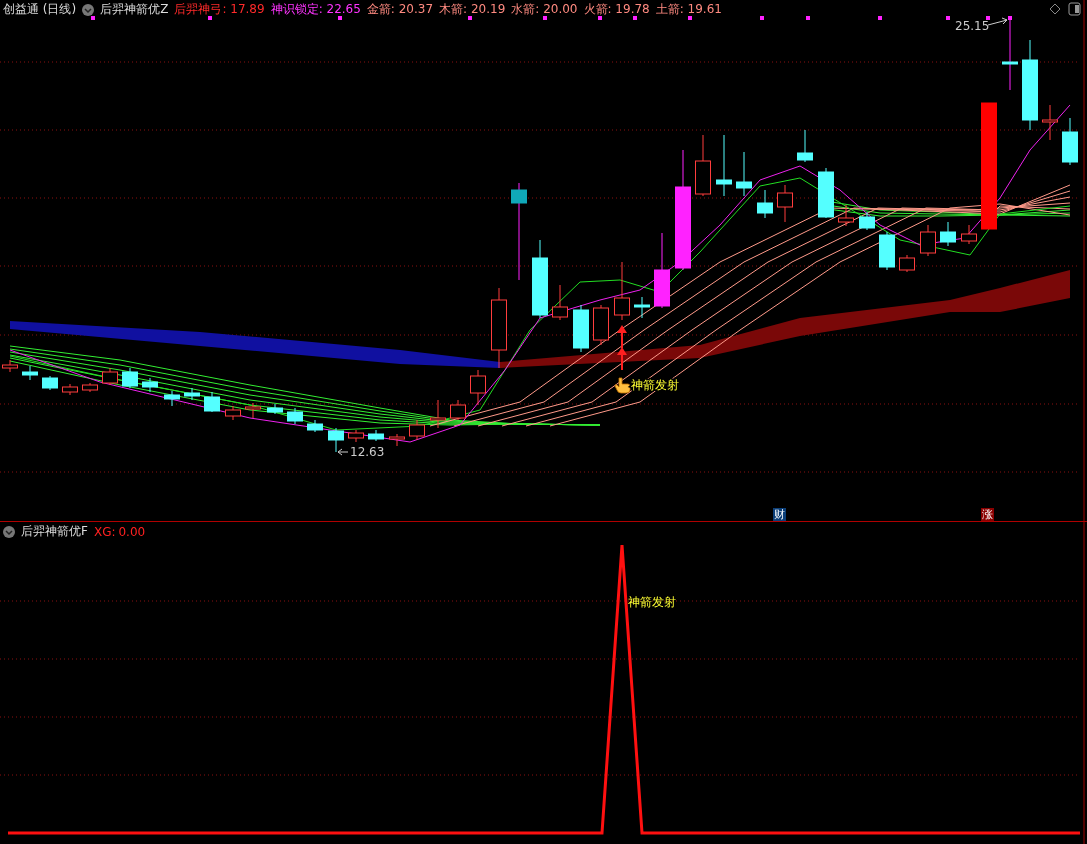 The width and height of the screenshot is (1087, 844). Describe the element at coordinates (652, 602) in the screenshot. I see `signal-label: 神箭发射` at that location.